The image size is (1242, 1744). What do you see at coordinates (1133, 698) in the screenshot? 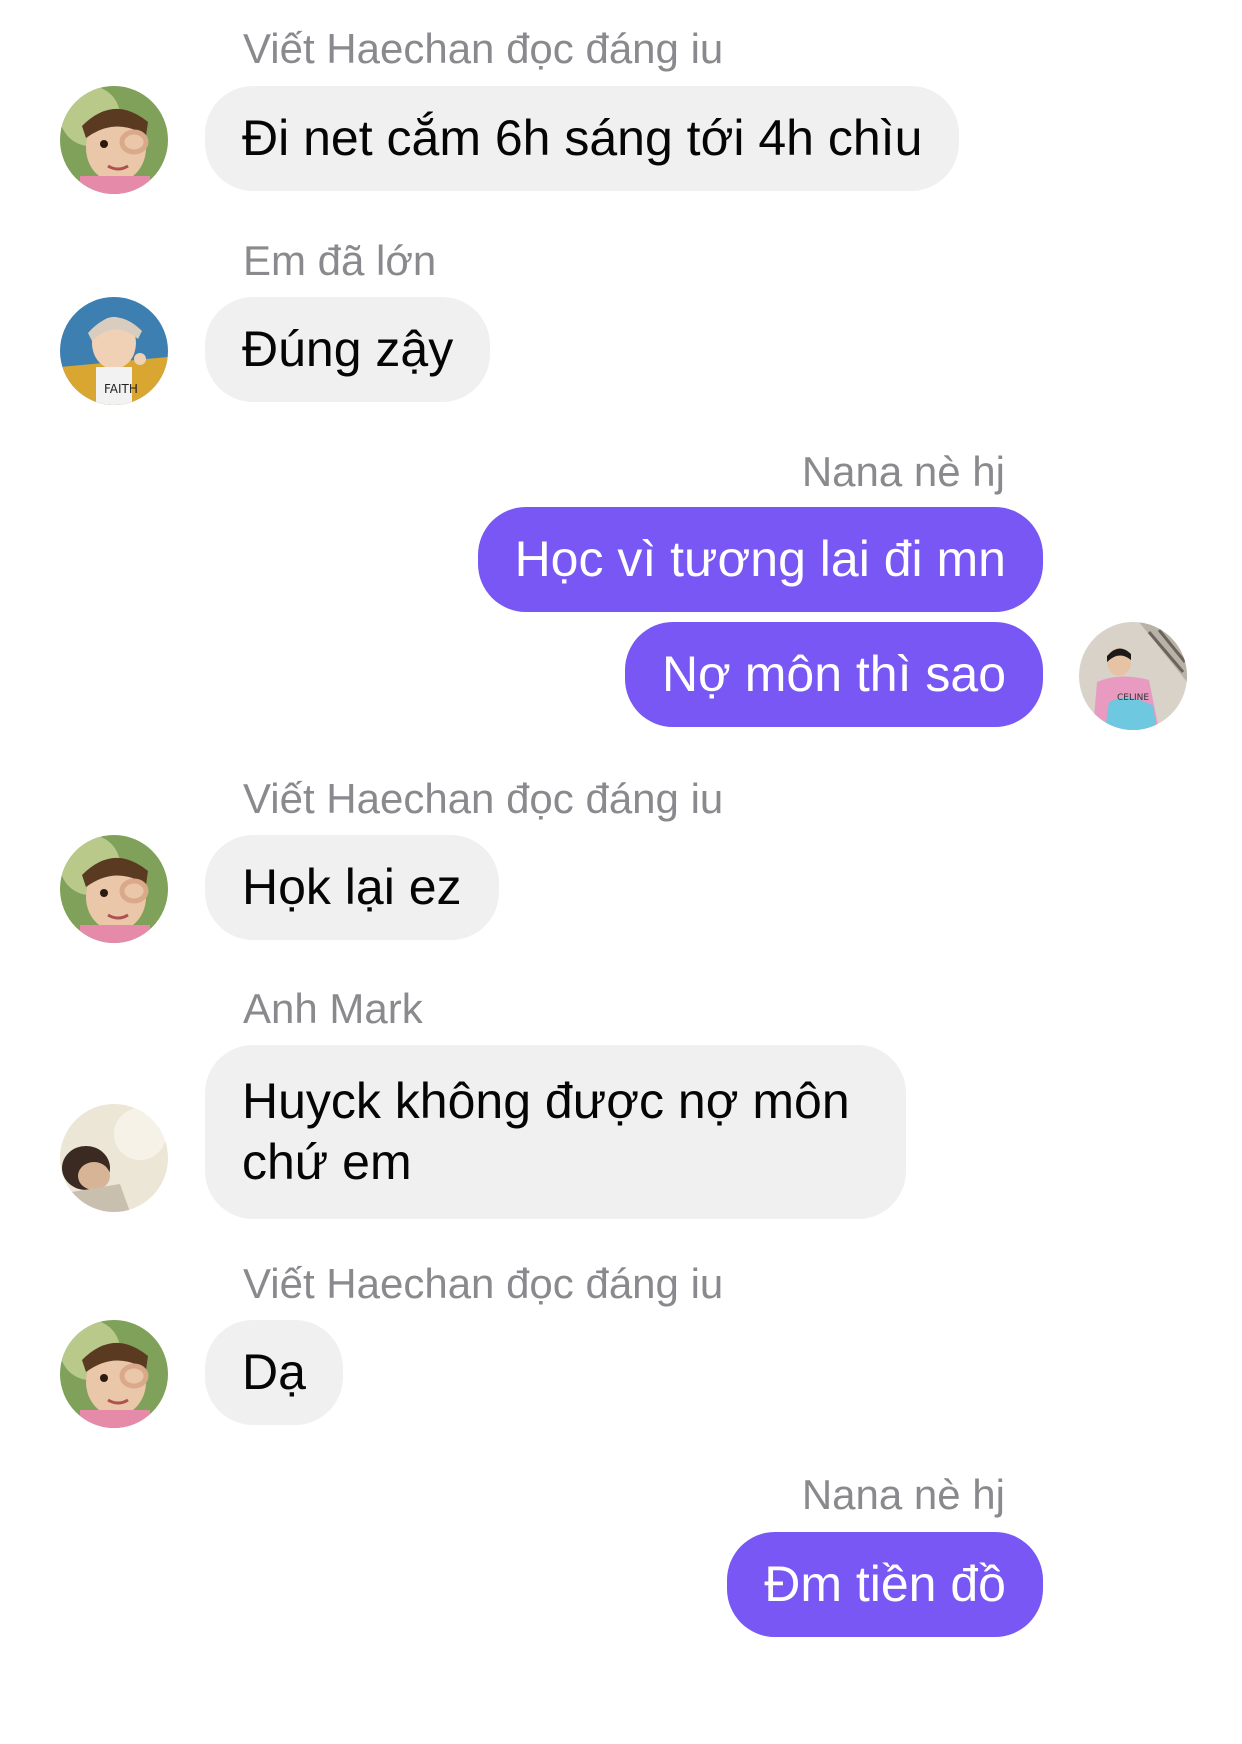
I see `svg-text: CELINE` at bounding box center [1133, 698].